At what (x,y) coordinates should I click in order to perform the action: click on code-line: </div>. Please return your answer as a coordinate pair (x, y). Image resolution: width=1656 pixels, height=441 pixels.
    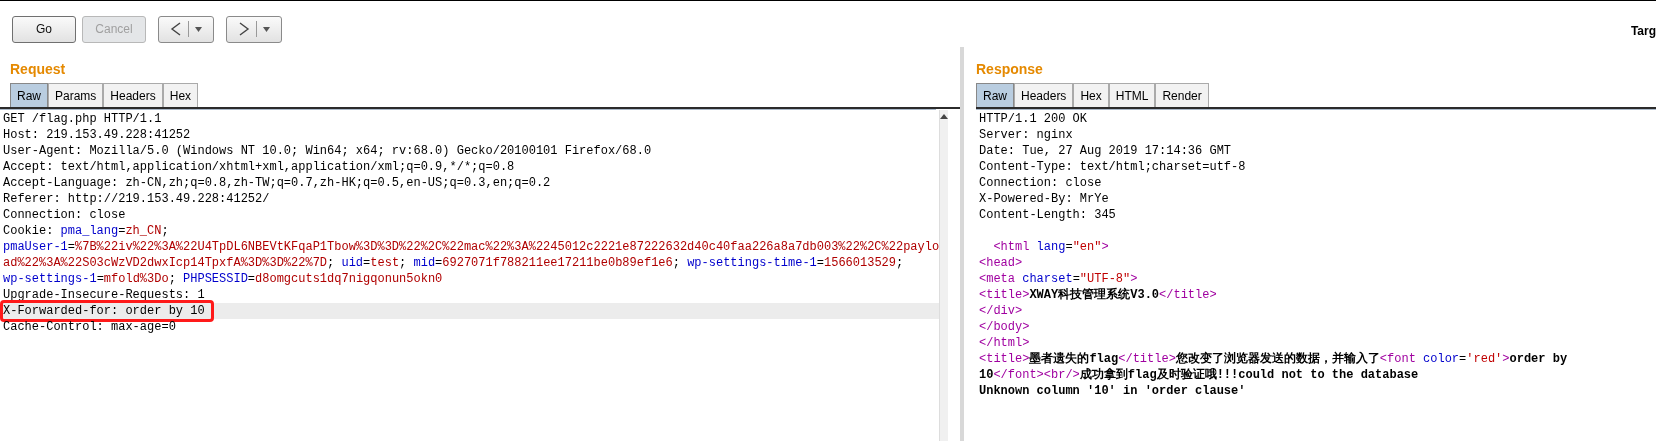
    Looking at the image, I should click on (1001, 311).